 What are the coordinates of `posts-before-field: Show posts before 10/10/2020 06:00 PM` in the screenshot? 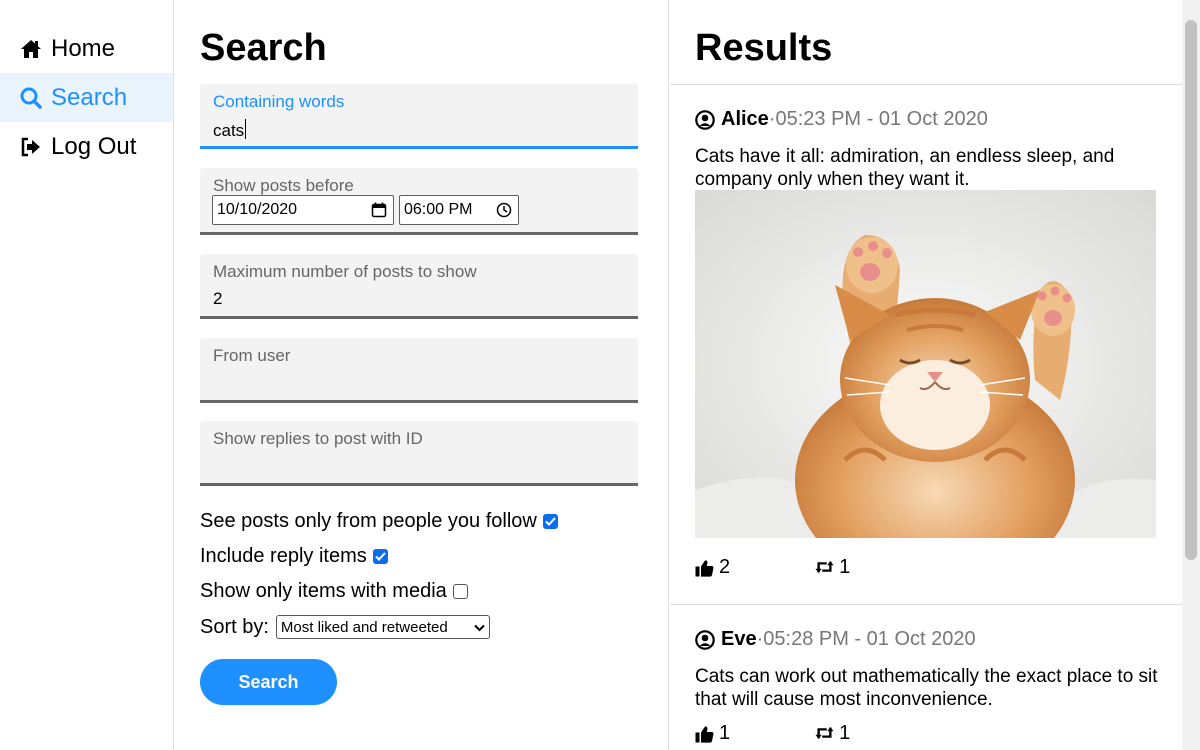 It's located at (419, 201).